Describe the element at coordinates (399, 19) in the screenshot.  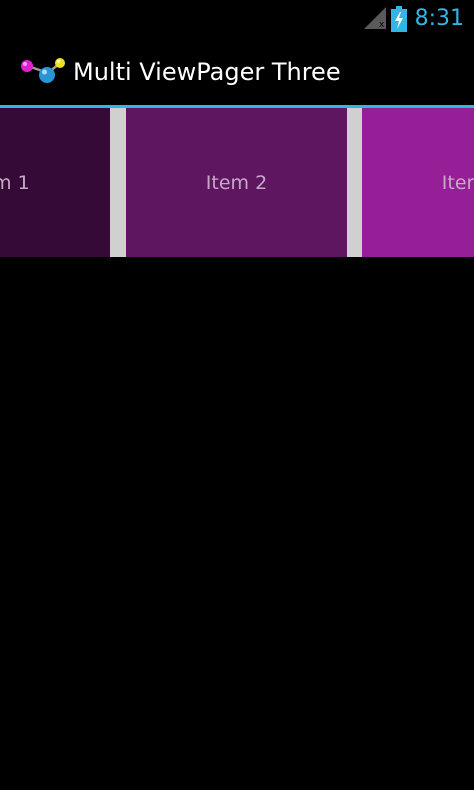
I see `battery-charging-icon` at that location.